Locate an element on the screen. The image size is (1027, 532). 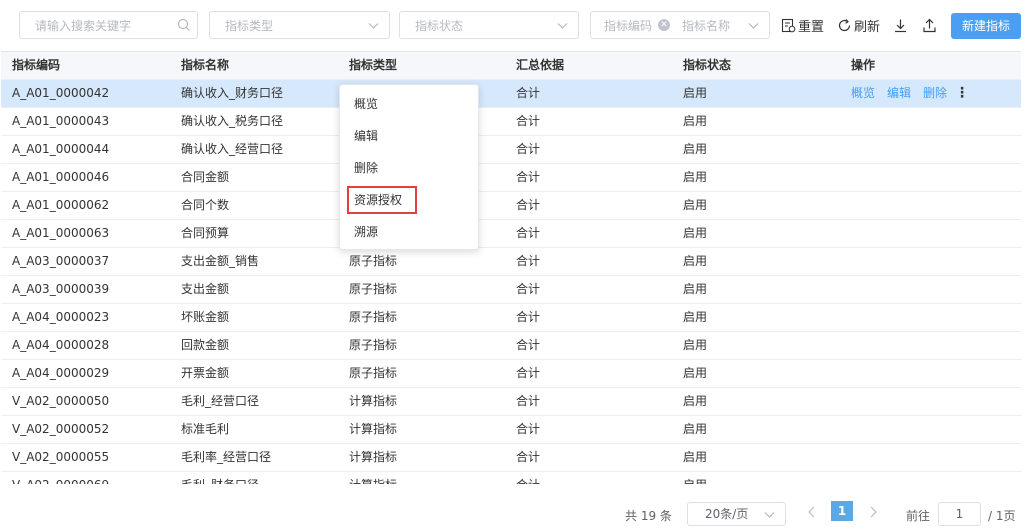
field-select: 指标编码 ✕ 指标名称 is located at coordinates (680, 25).